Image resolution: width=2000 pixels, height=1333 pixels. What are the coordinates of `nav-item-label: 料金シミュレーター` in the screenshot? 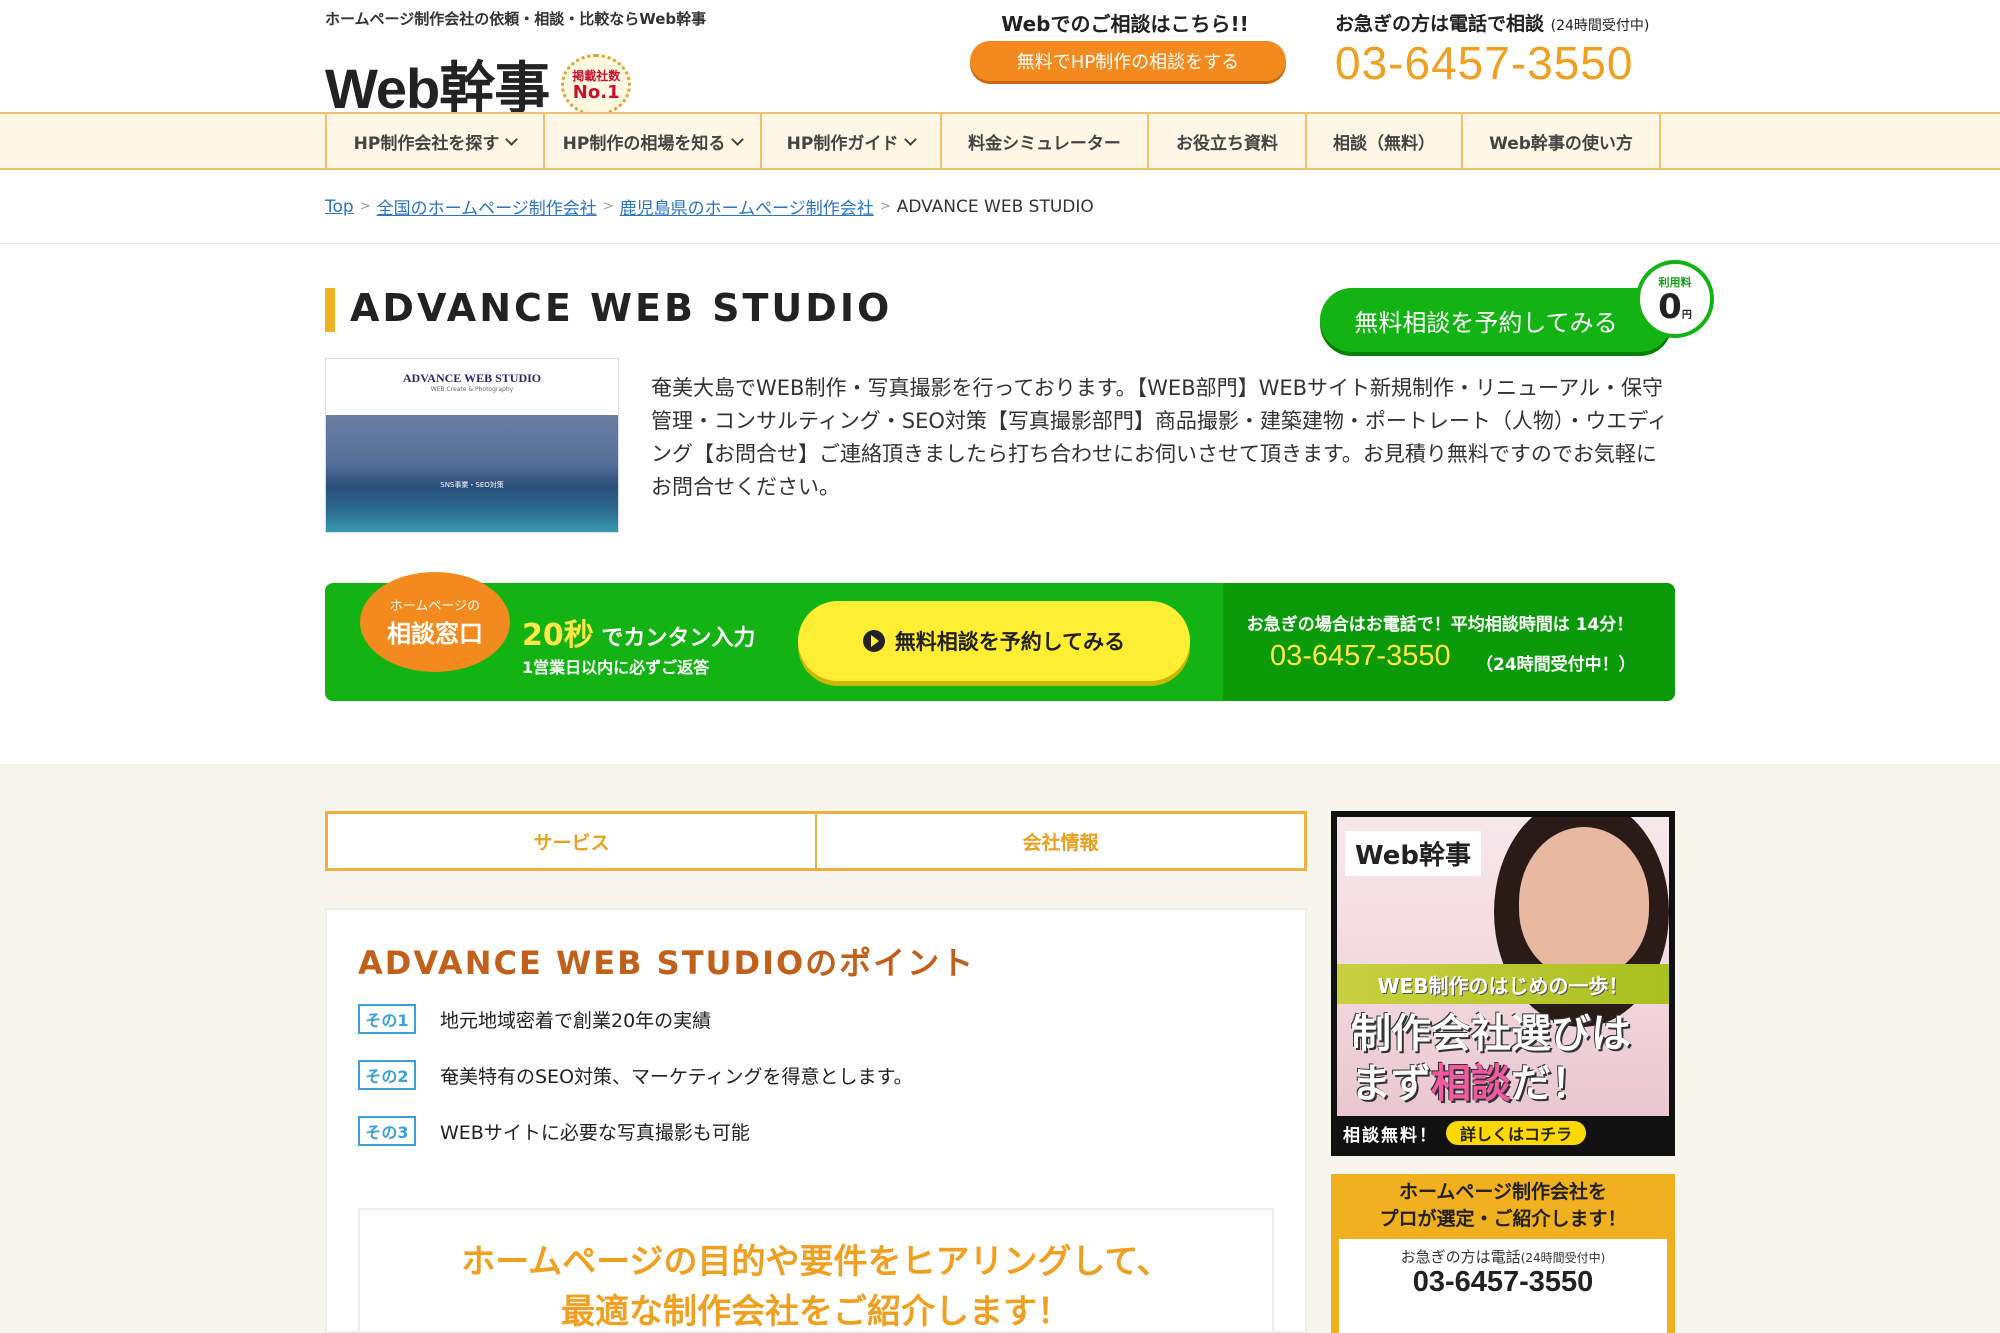 It's located at (1044, 143).